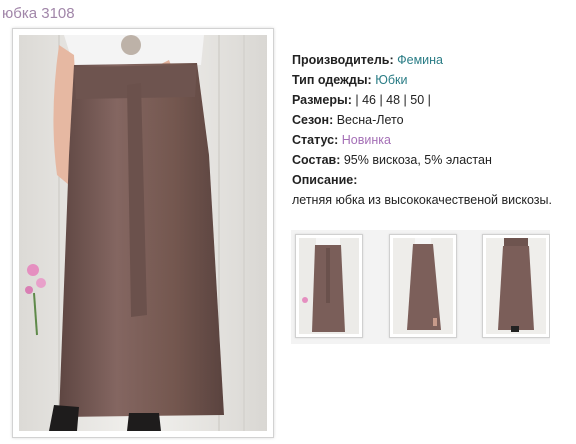 Image resolution: width=576 pixels, height=444 pixels. What do you see at coordinates (366, 140) in the screenshot?
I see `status-link: Новинка` at bounding box center [366, 140].